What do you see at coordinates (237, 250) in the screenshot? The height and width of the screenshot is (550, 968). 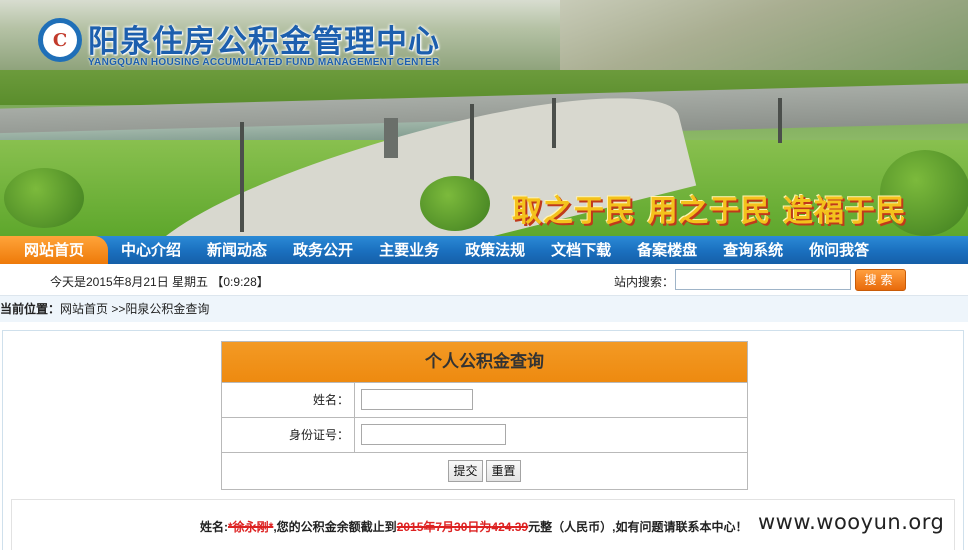 I see `nav-item-news: 新闻动态` at bounding box center [237, 250].